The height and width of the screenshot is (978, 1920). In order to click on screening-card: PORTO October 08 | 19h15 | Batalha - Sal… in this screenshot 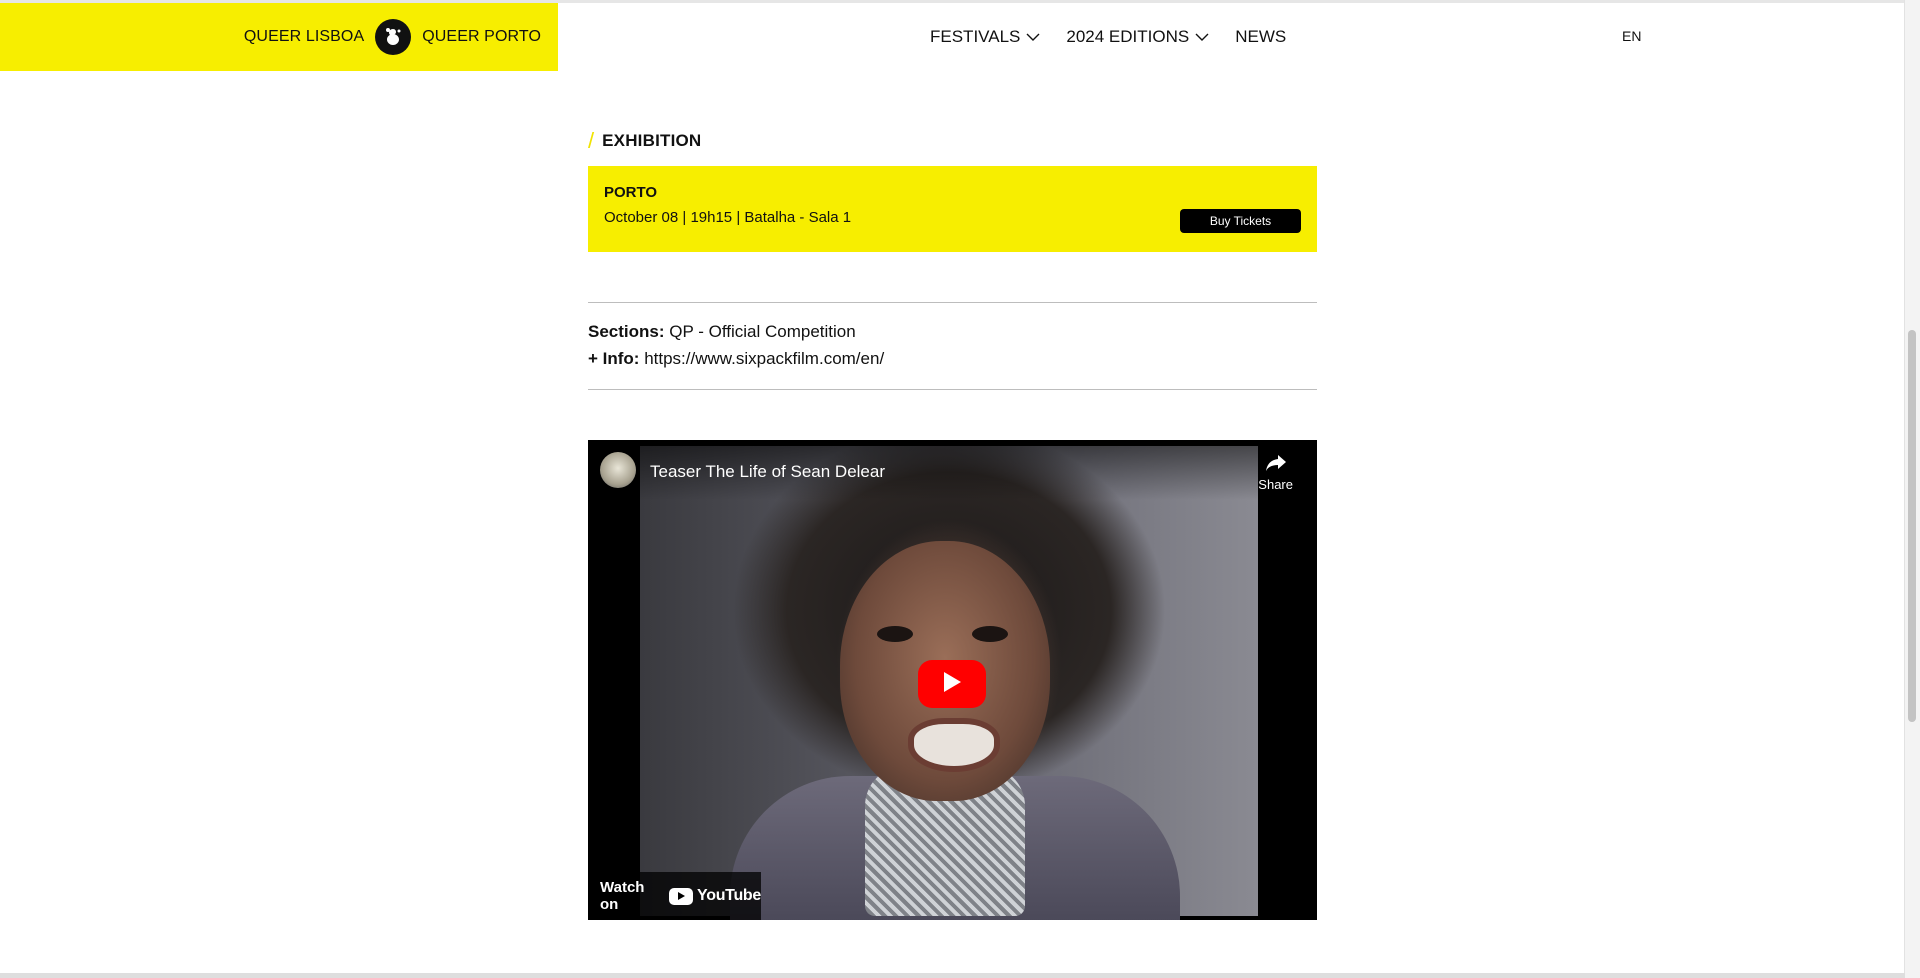, I will do `click(952, 209)`.